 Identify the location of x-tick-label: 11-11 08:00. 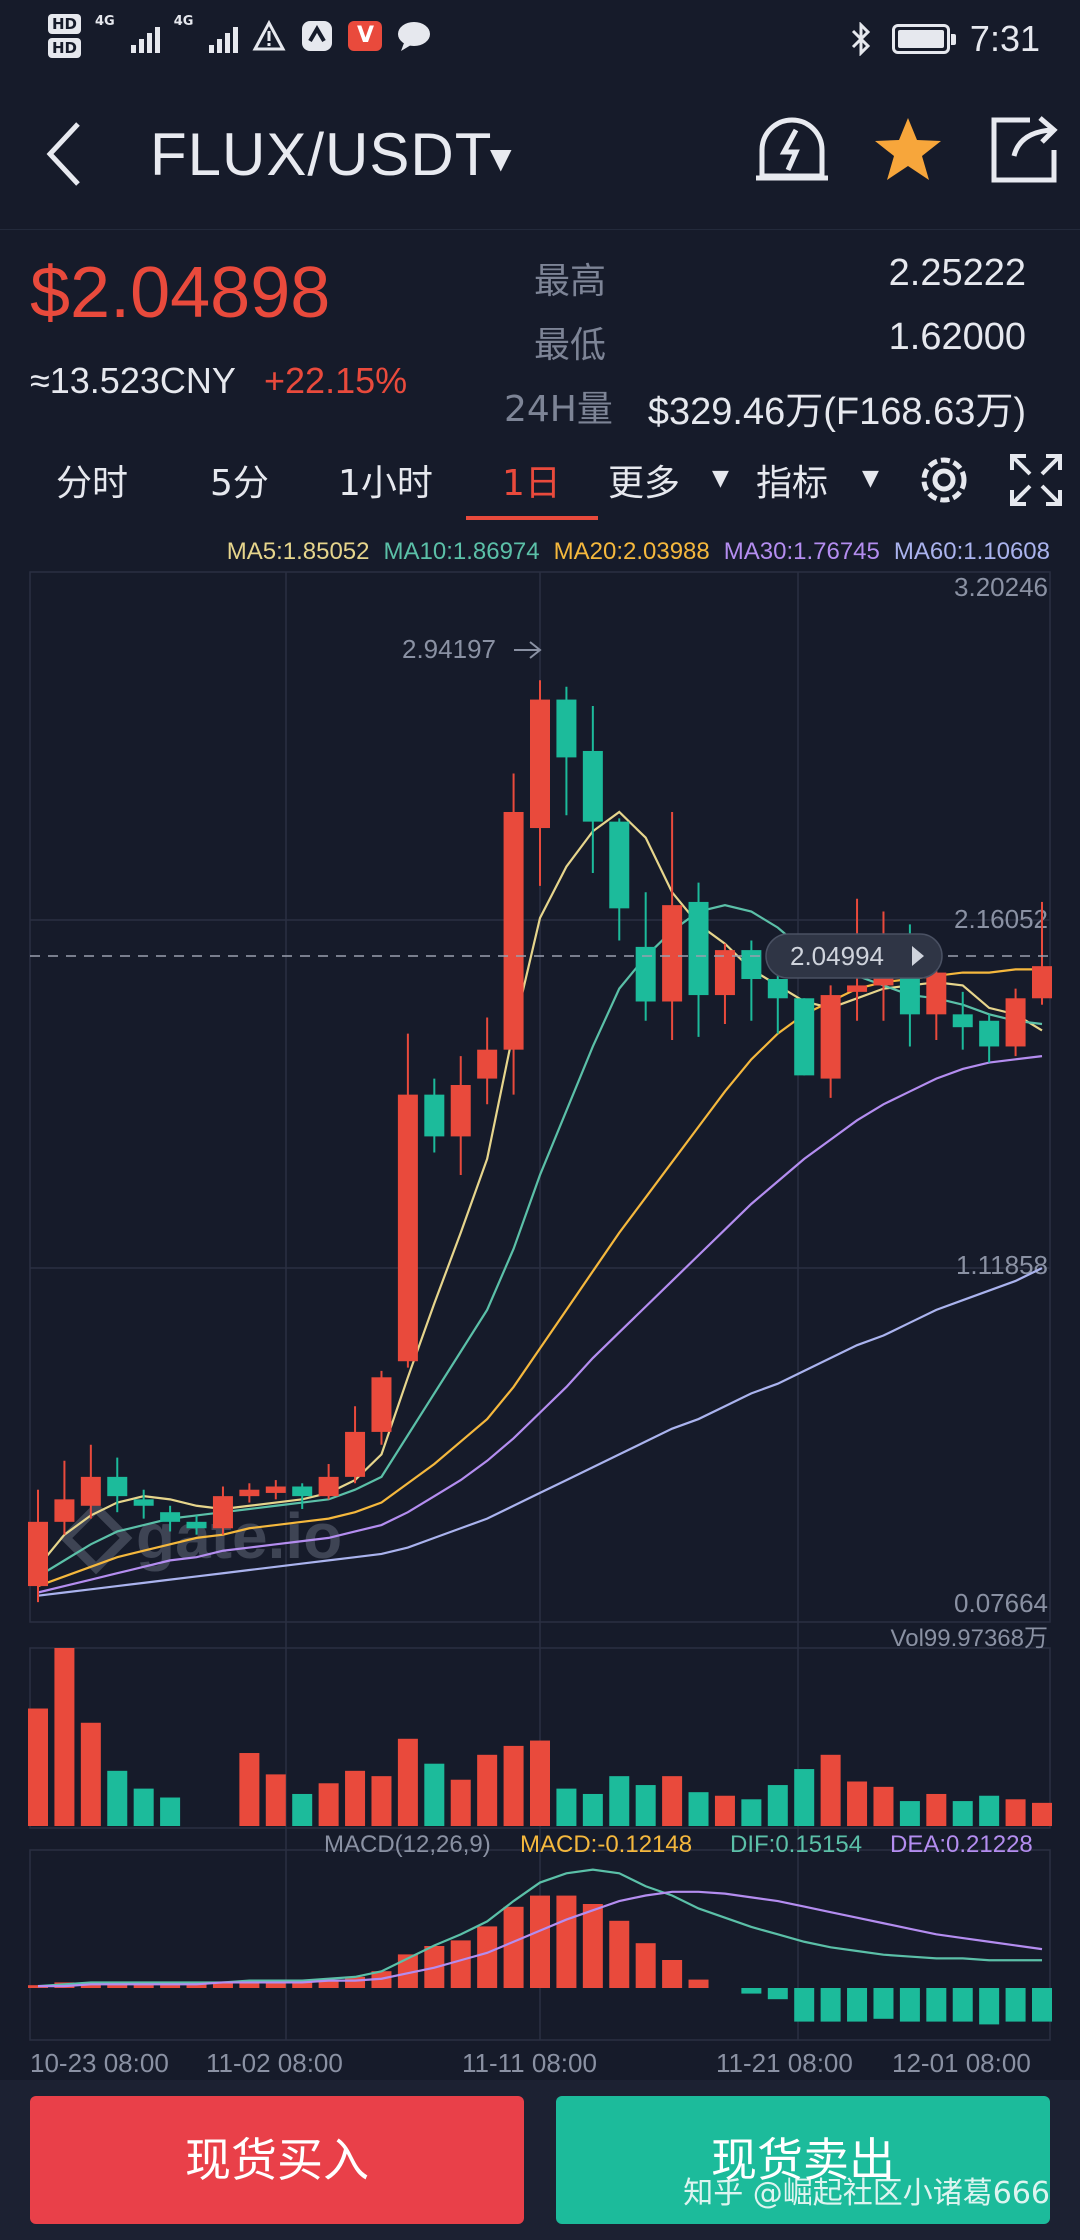
(529, 2063).